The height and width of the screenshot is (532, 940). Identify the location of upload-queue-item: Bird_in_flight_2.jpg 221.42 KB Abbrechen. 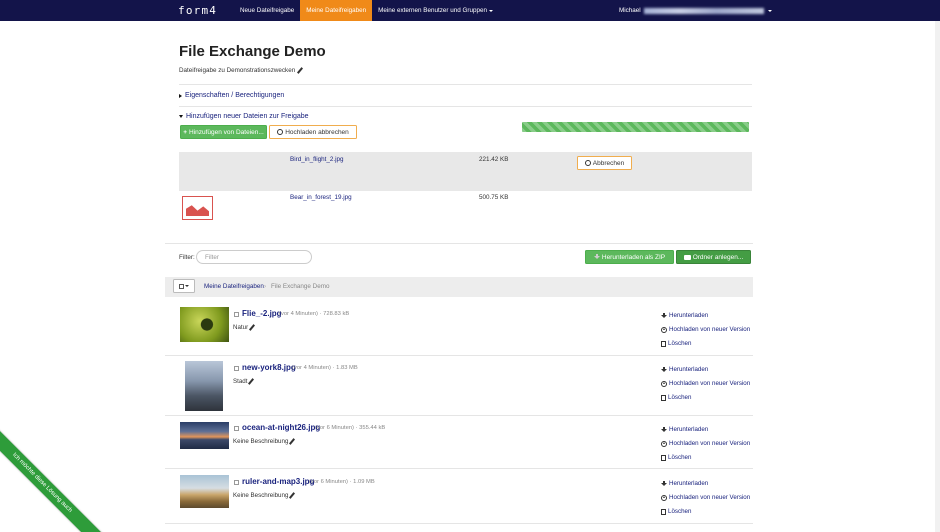
(465, 171).